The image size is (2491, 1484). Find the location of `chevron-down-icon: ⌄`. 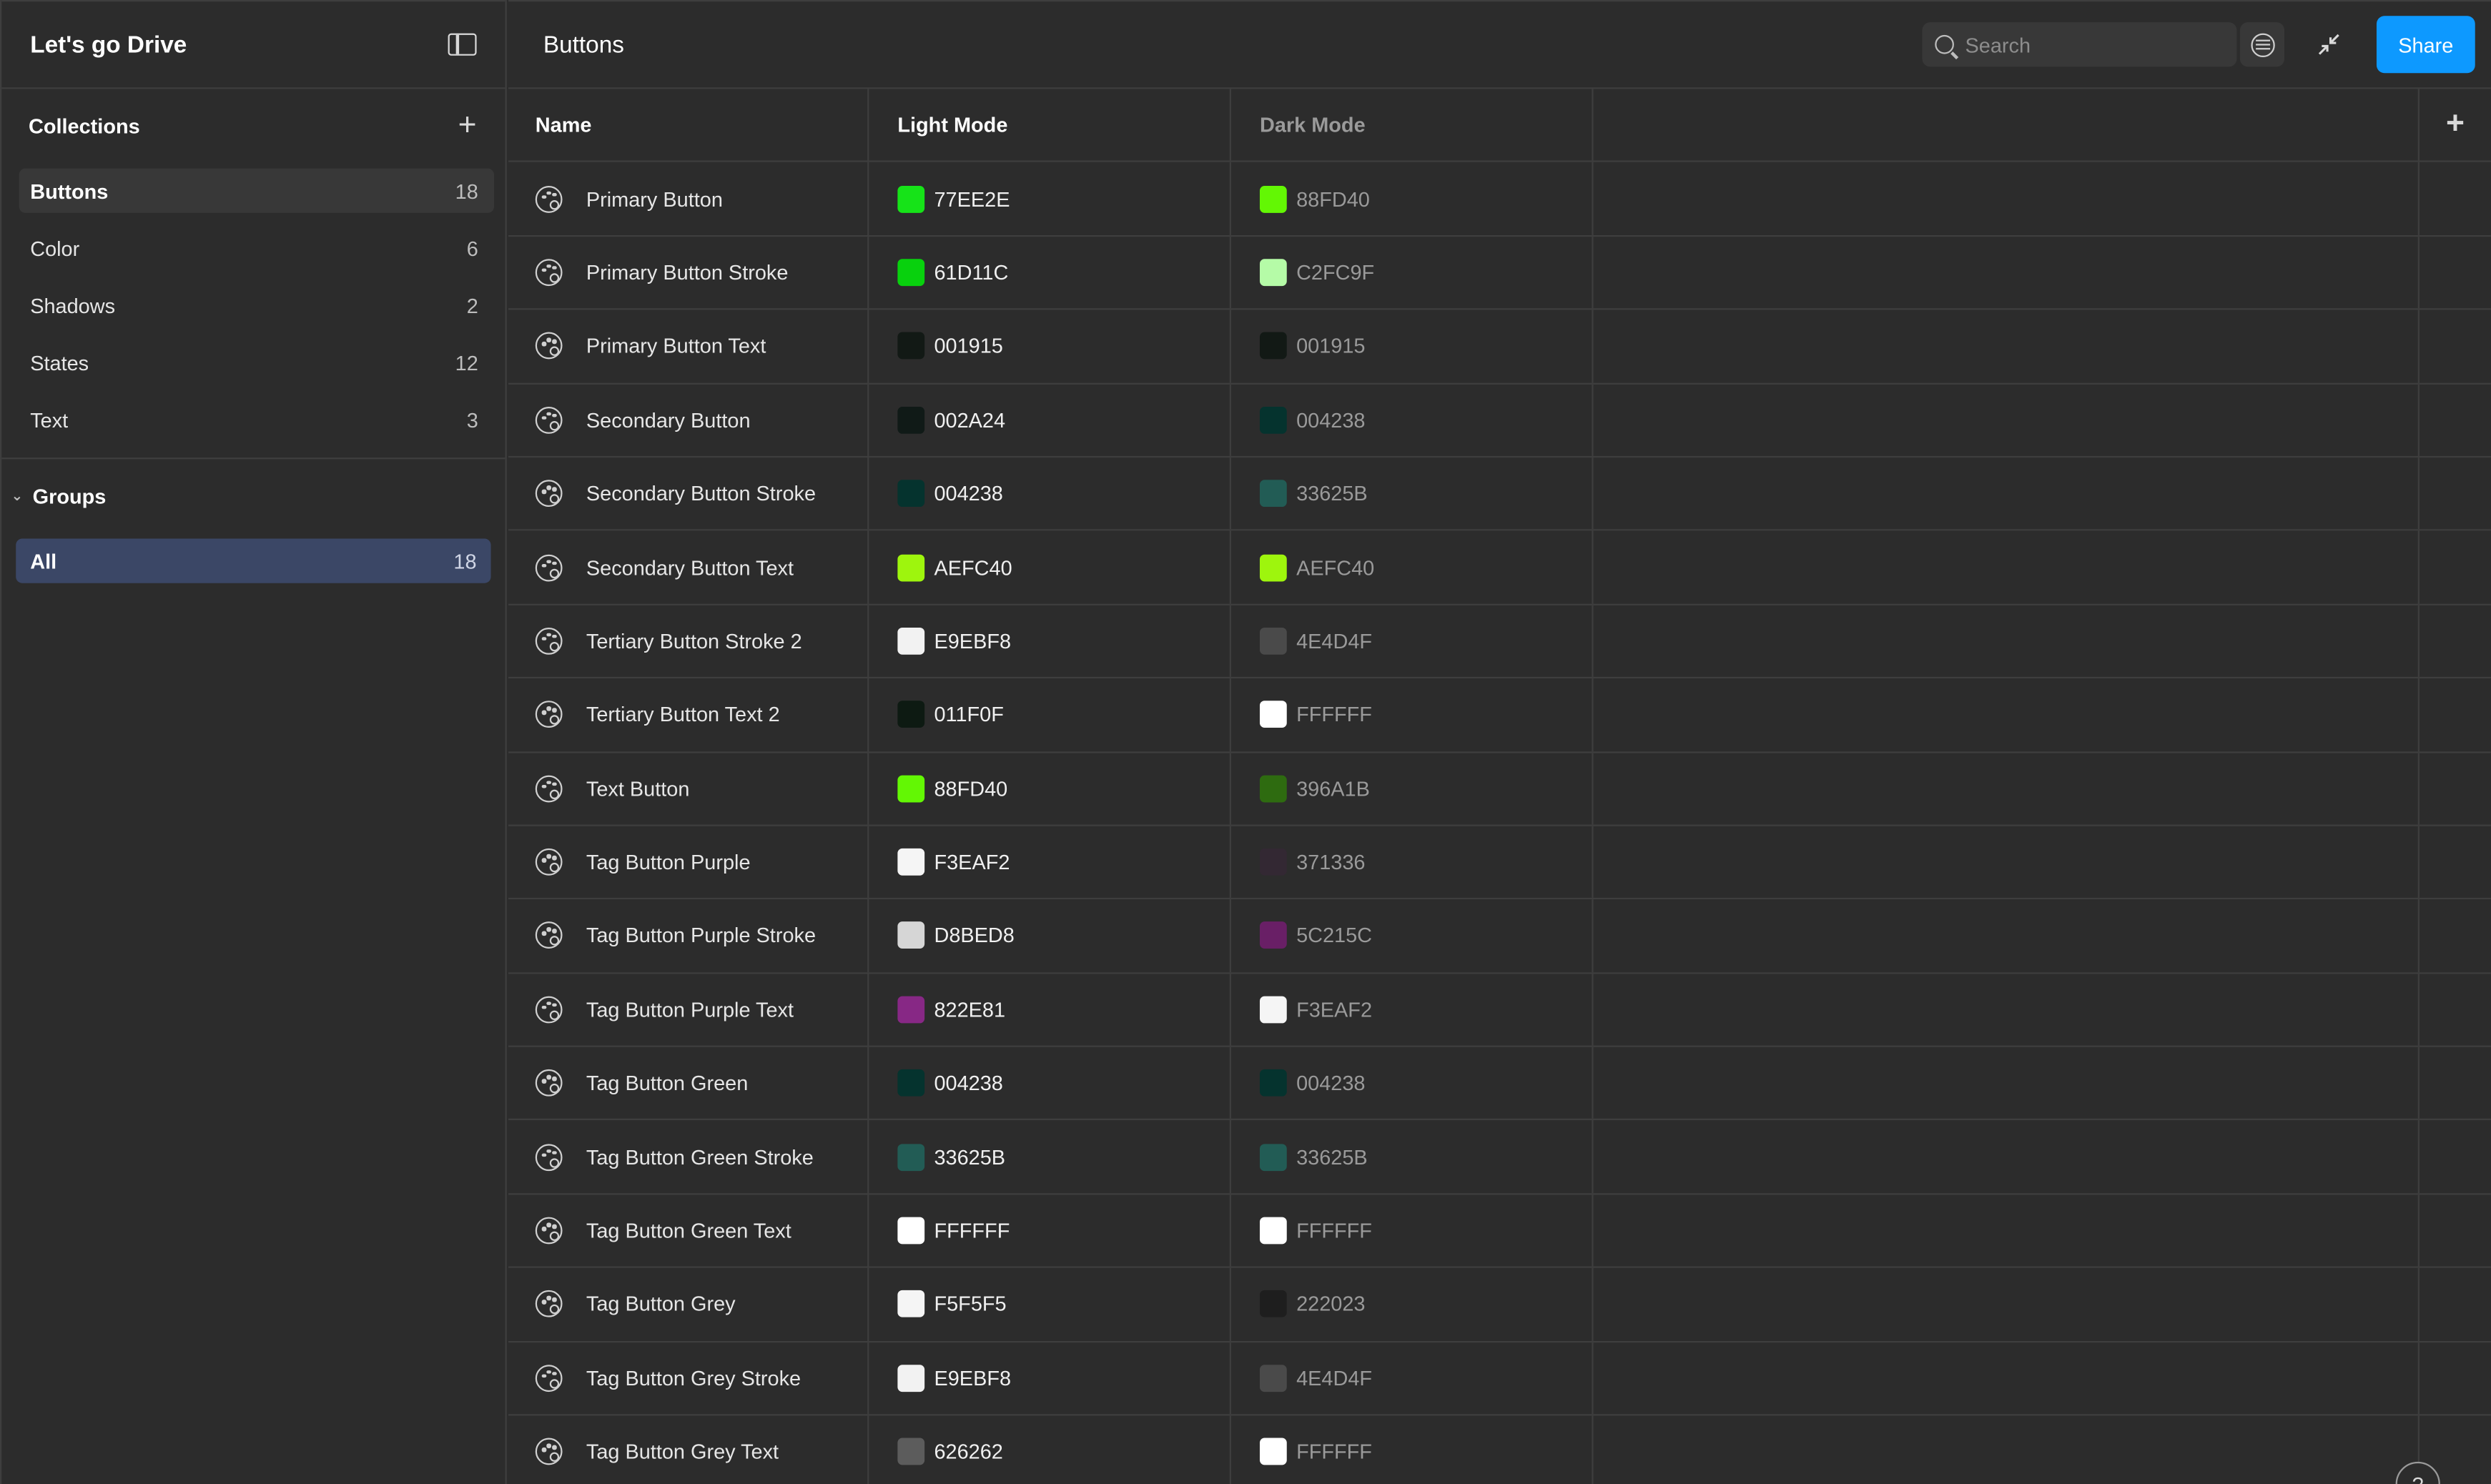

chevron-down-icon: ⌄ is located at coordinates (17, 495).